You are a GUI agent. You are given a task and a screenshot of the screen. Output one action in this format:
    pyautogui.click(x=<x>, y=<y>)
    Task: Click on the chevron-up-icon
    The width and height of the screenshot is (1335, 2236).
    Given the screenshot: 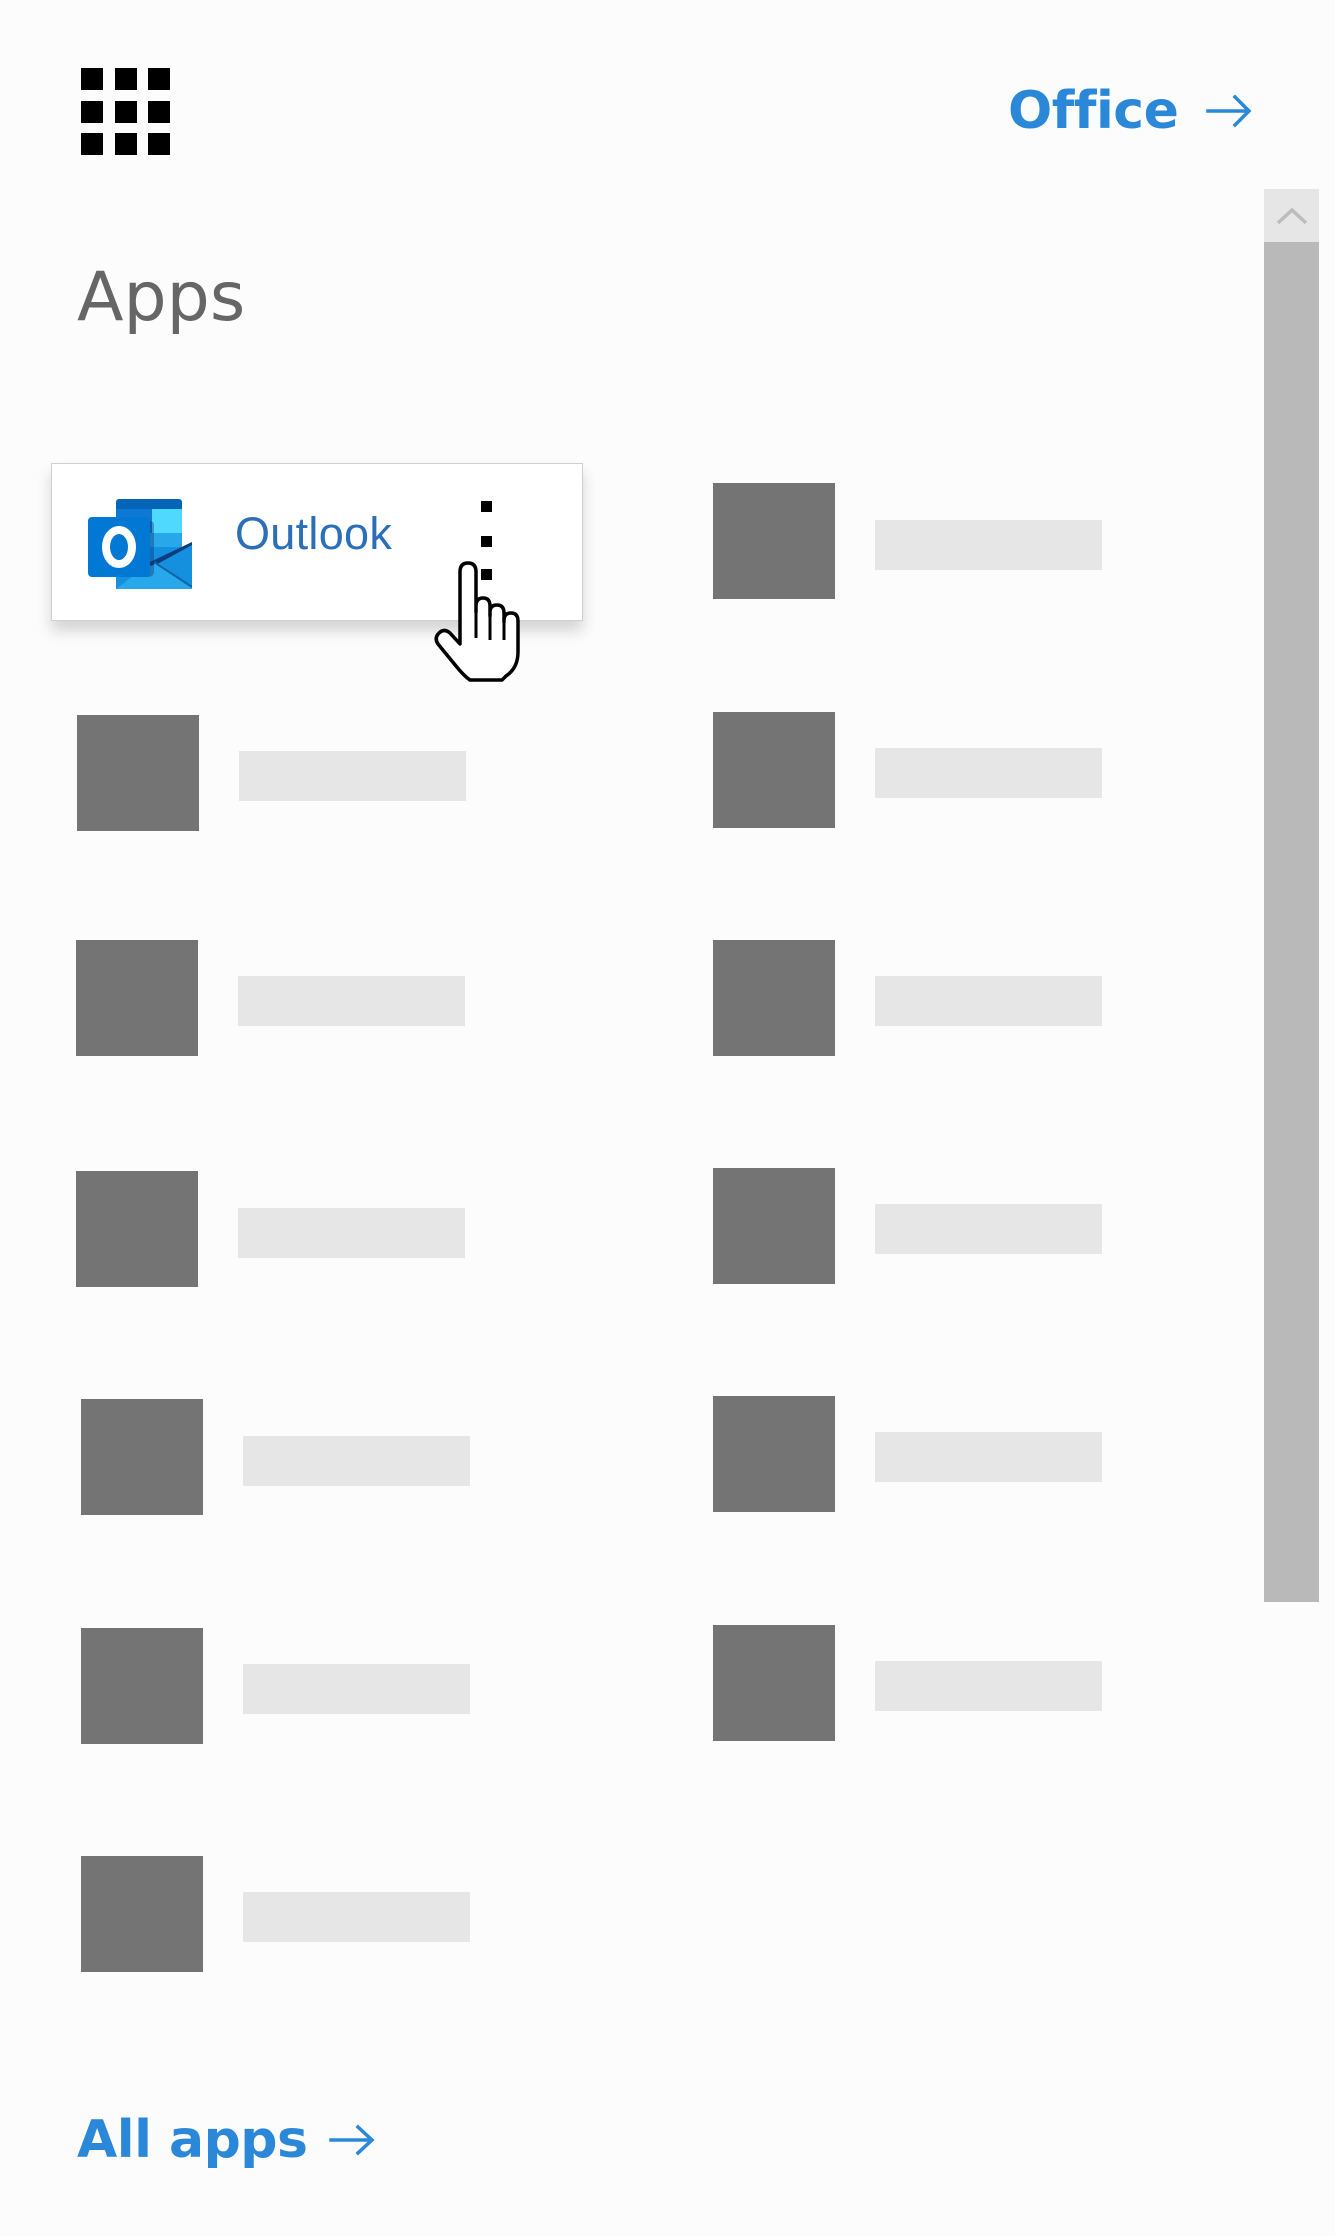 What is the action you would take?
    pyautogui.click(x=1291, y=215)
    